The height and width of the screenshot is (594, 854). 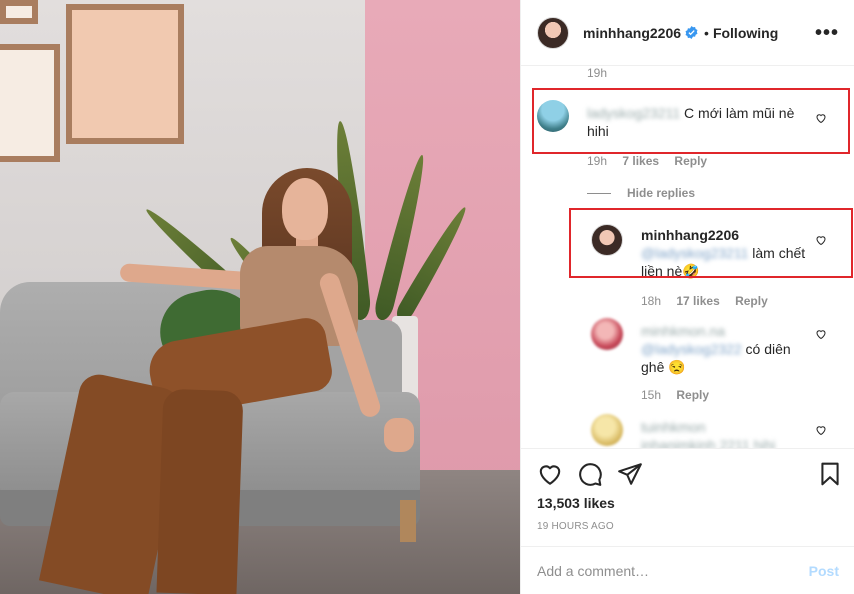 I want to click on comment-meta: 19h 7 likes Reply, so click(x=653, y=161).